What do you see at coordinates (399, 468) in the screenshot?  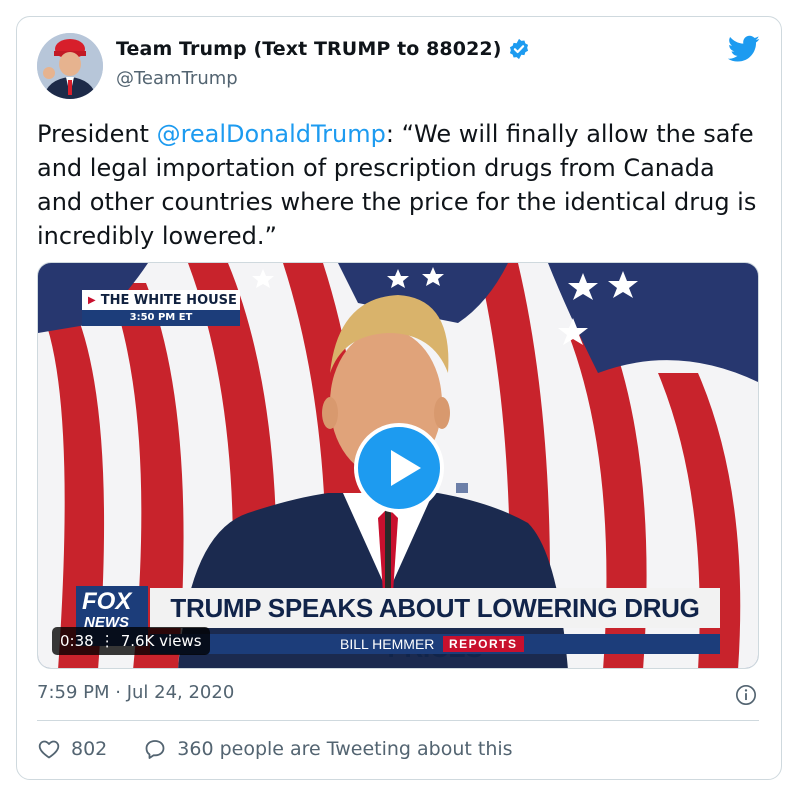 I see `play-icon` at bounding box center [399, 468].